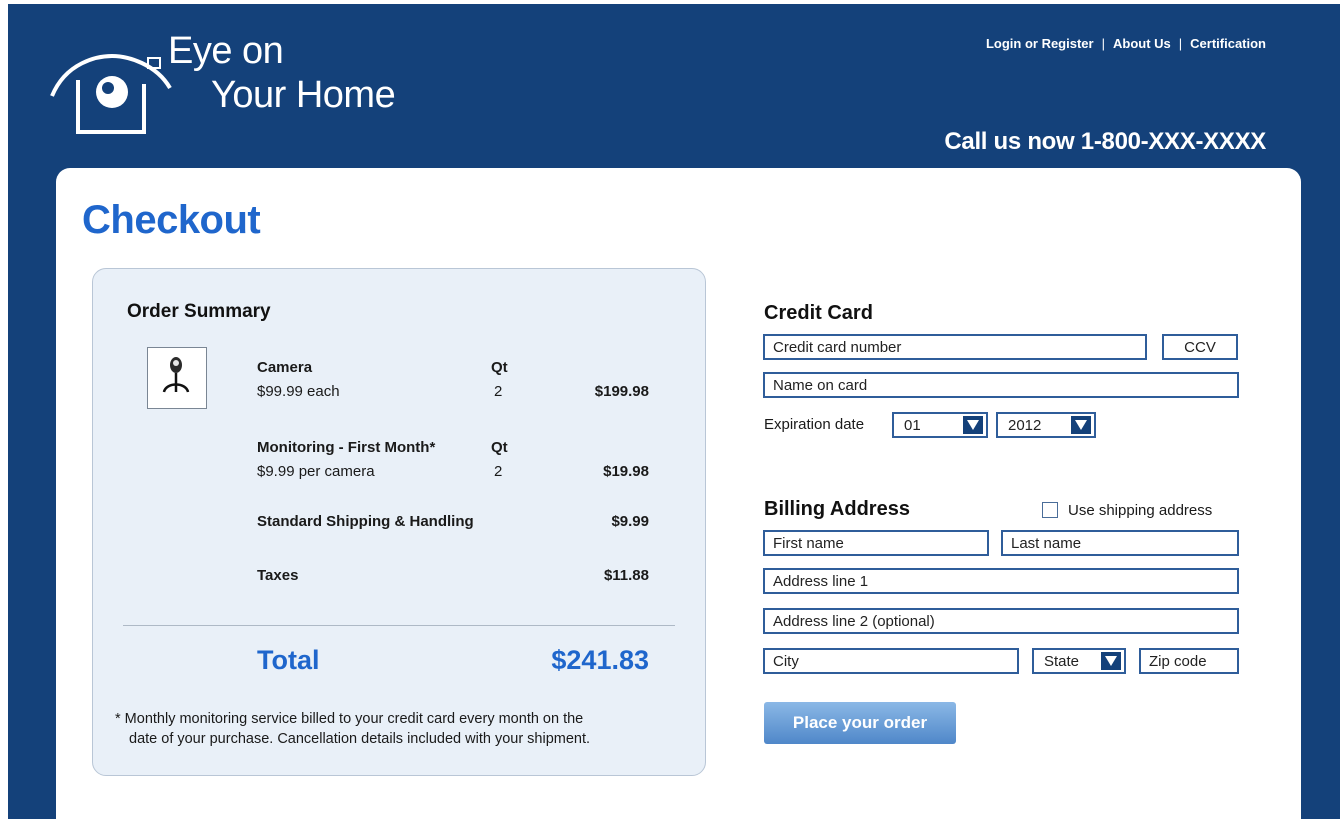  Describe the element at coordinates (876, 543) in the screenshot. I see `first-name-field` at that location.